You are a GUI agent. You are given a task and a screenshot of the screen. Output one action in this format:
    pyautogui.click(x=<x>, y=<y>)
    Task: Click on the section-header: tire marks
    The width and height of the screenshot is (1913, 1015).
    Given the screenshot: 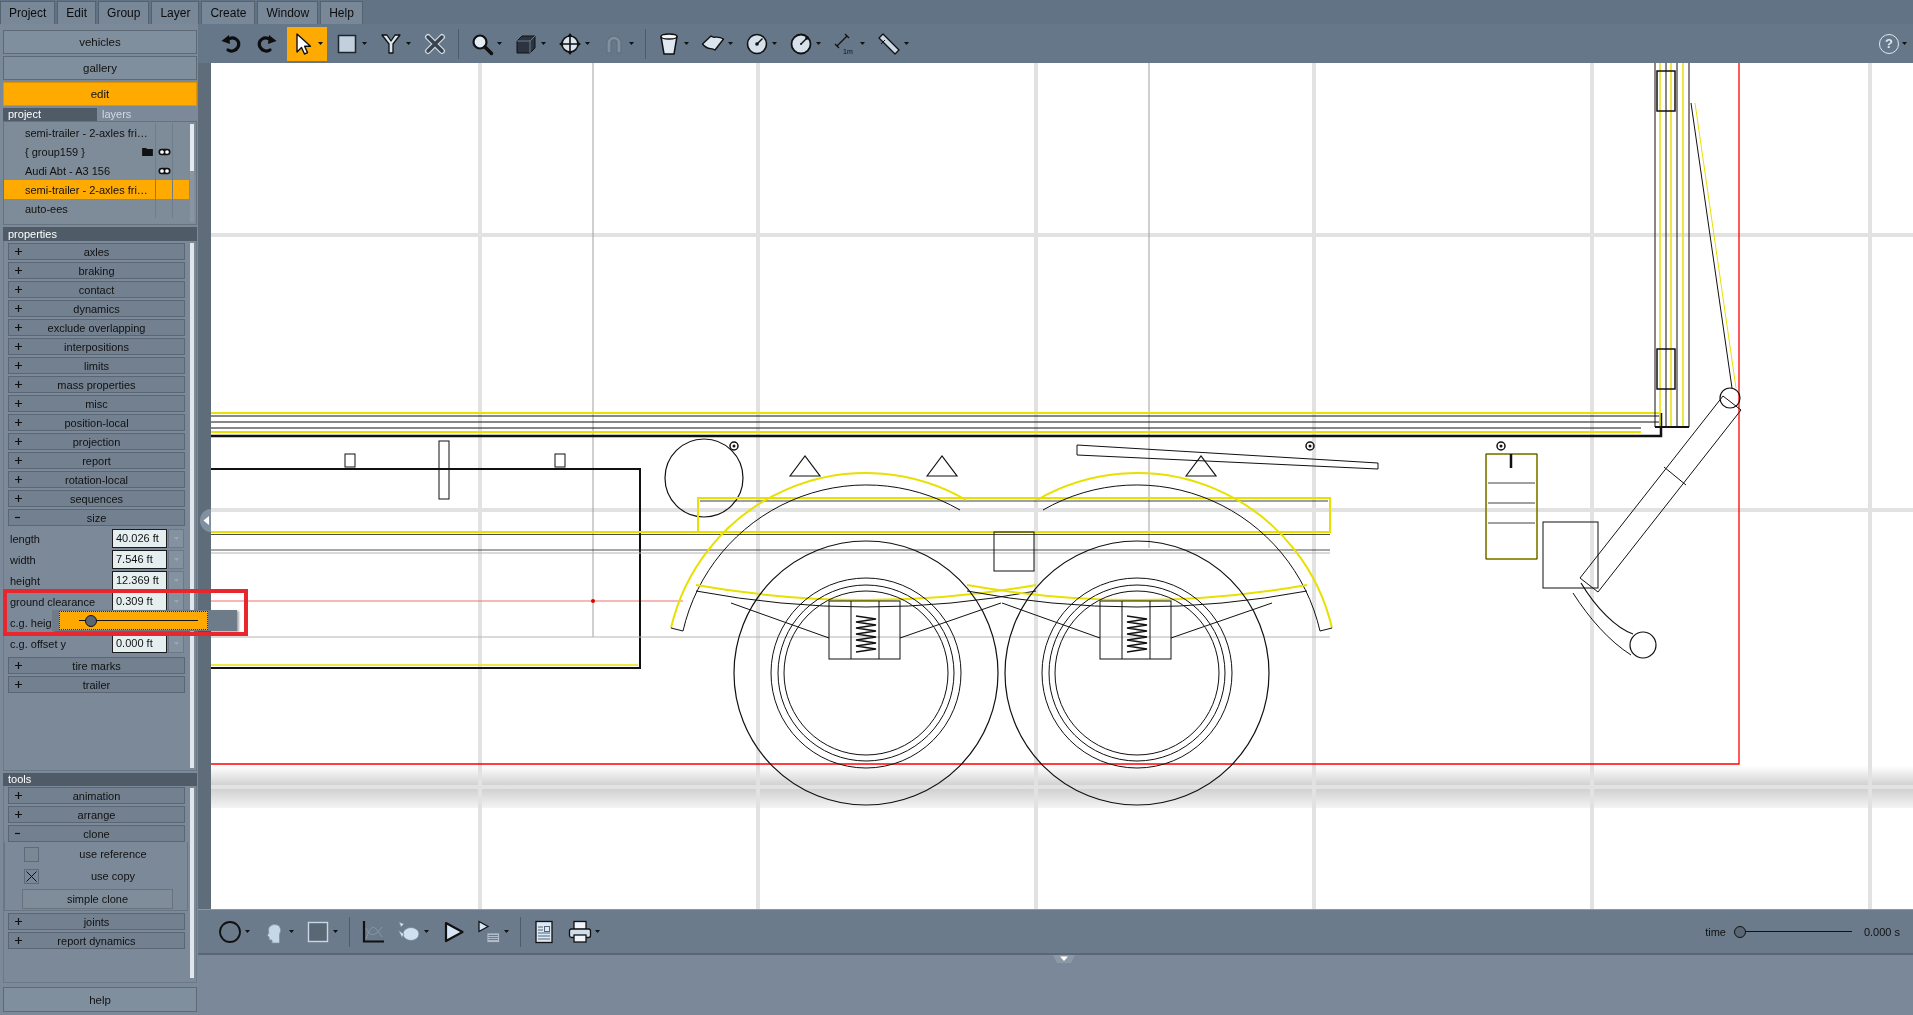 What is the action you would take?
    pyautogui.click(x=96, y=665)
    